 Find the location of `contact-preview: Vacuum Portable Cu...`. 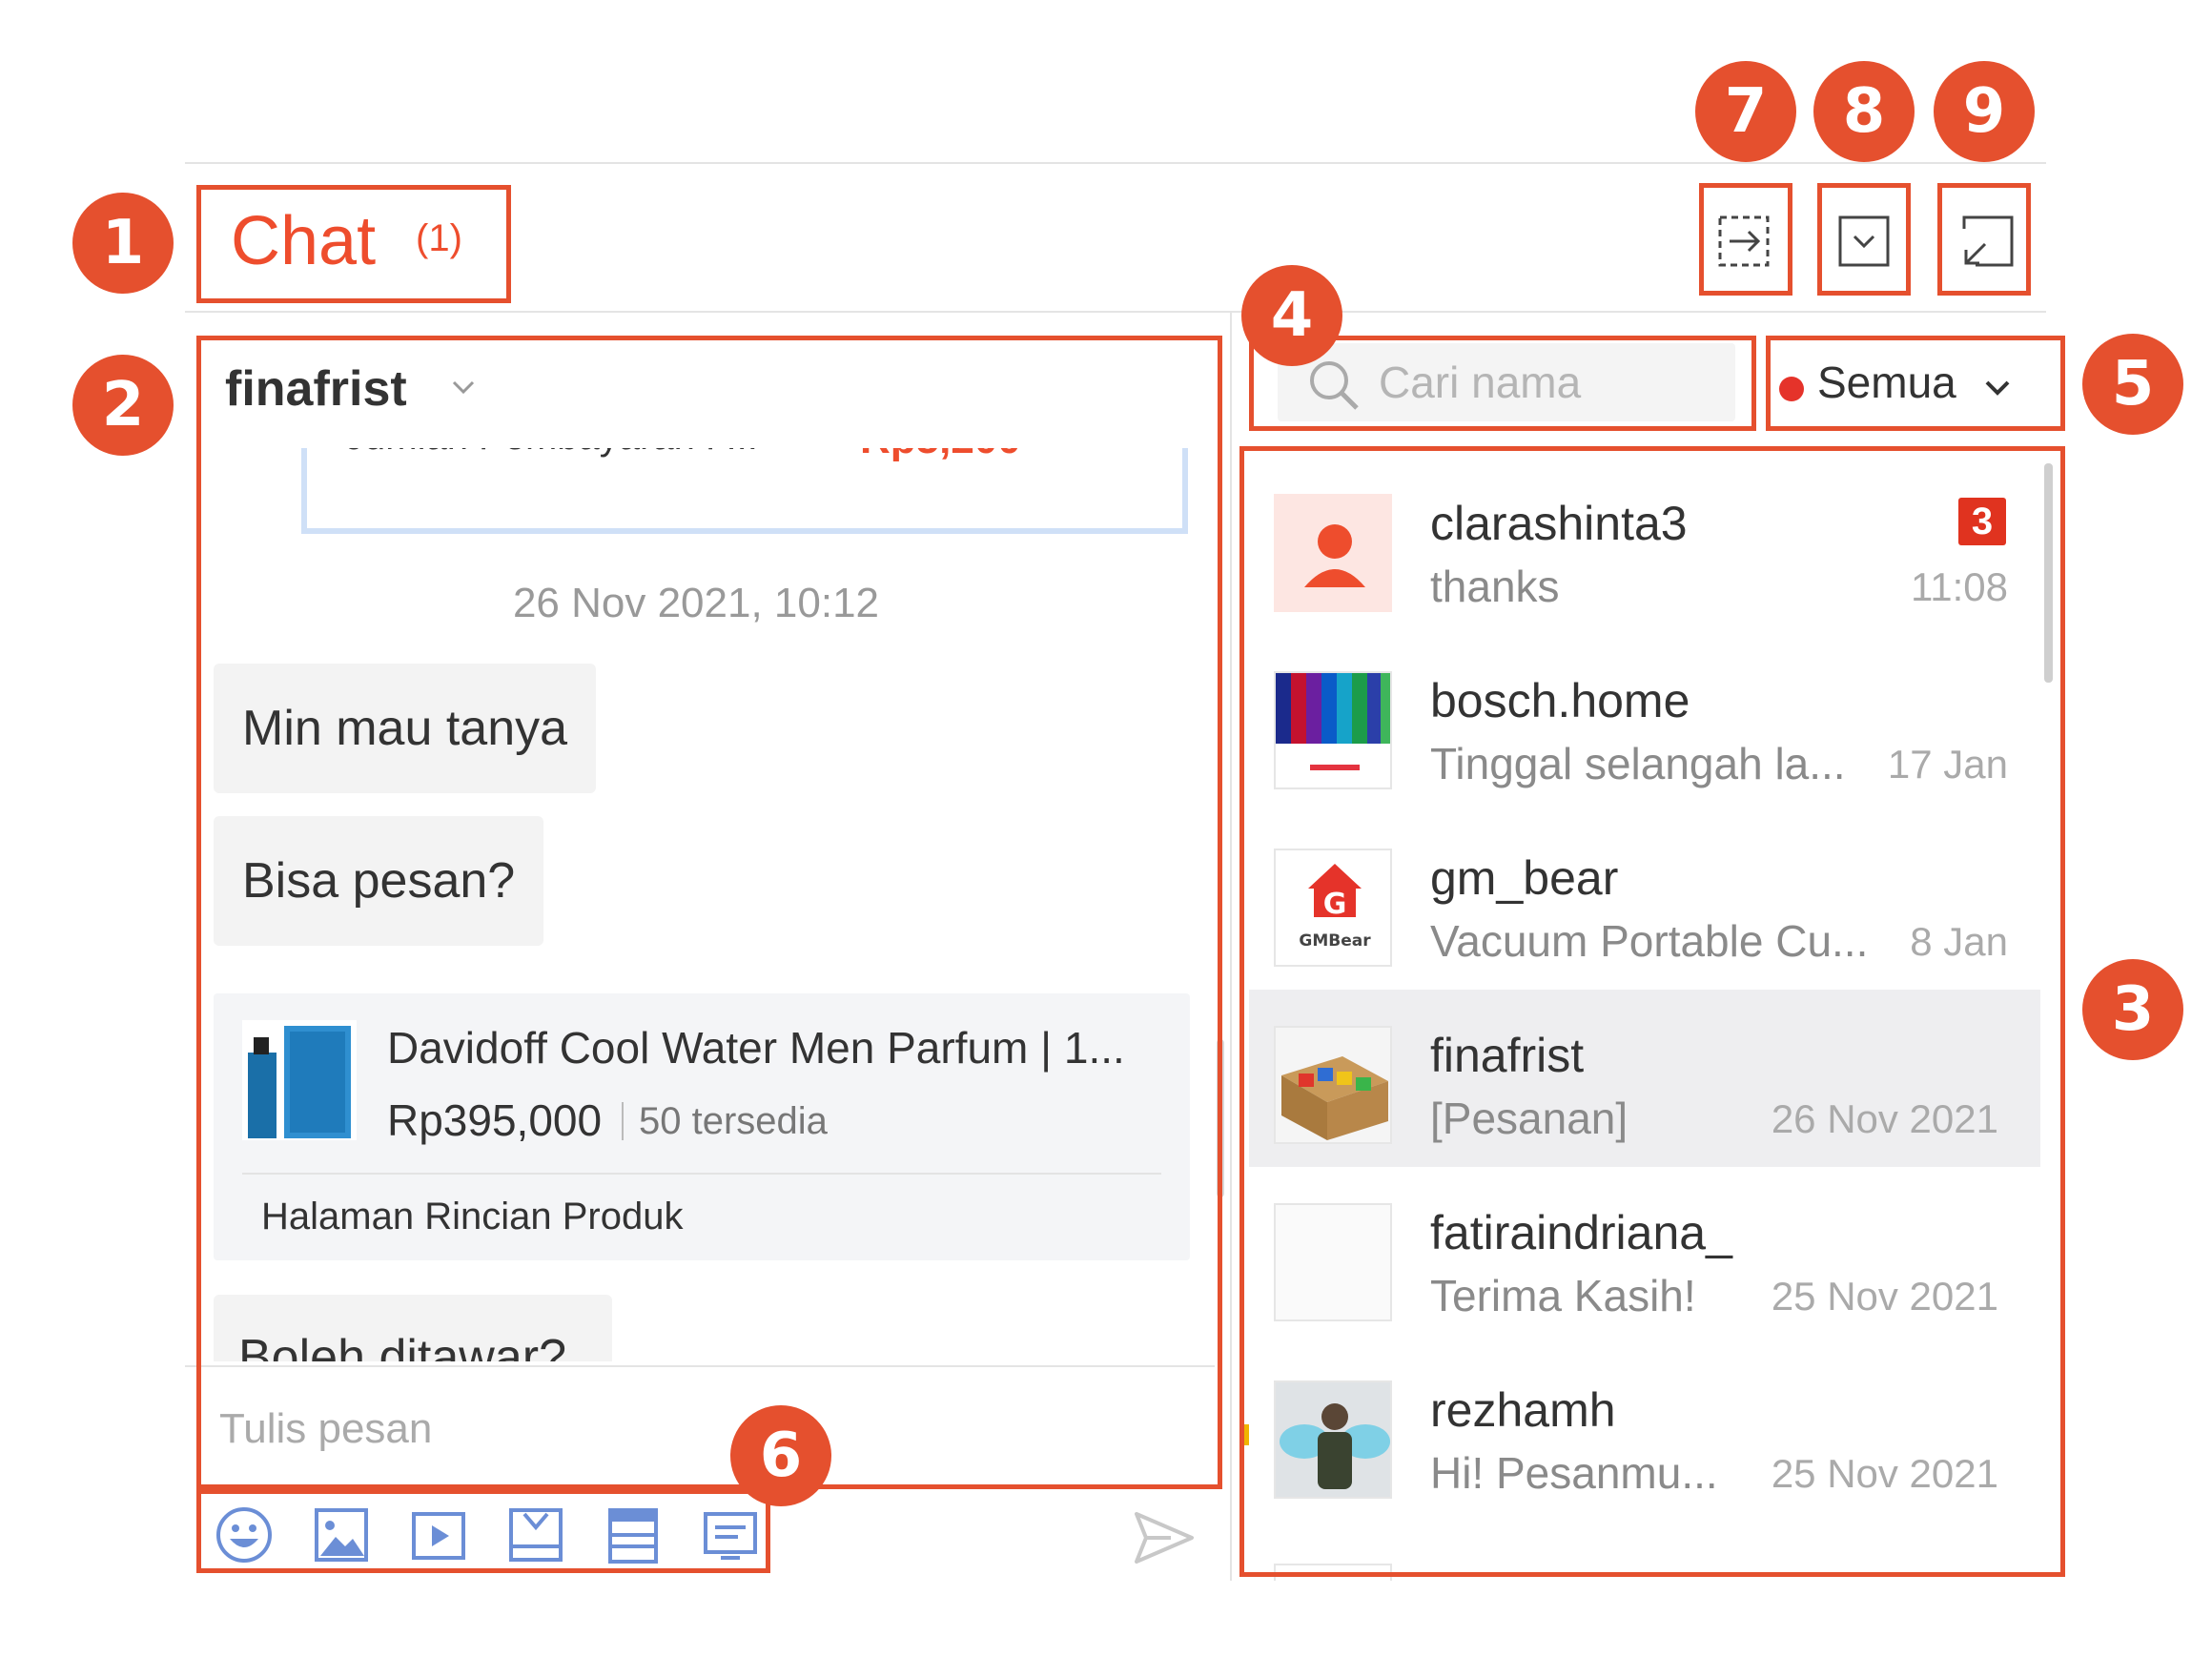

contact-preview: Vacuum Portable Cu... is located at coordinates (1649, 941).